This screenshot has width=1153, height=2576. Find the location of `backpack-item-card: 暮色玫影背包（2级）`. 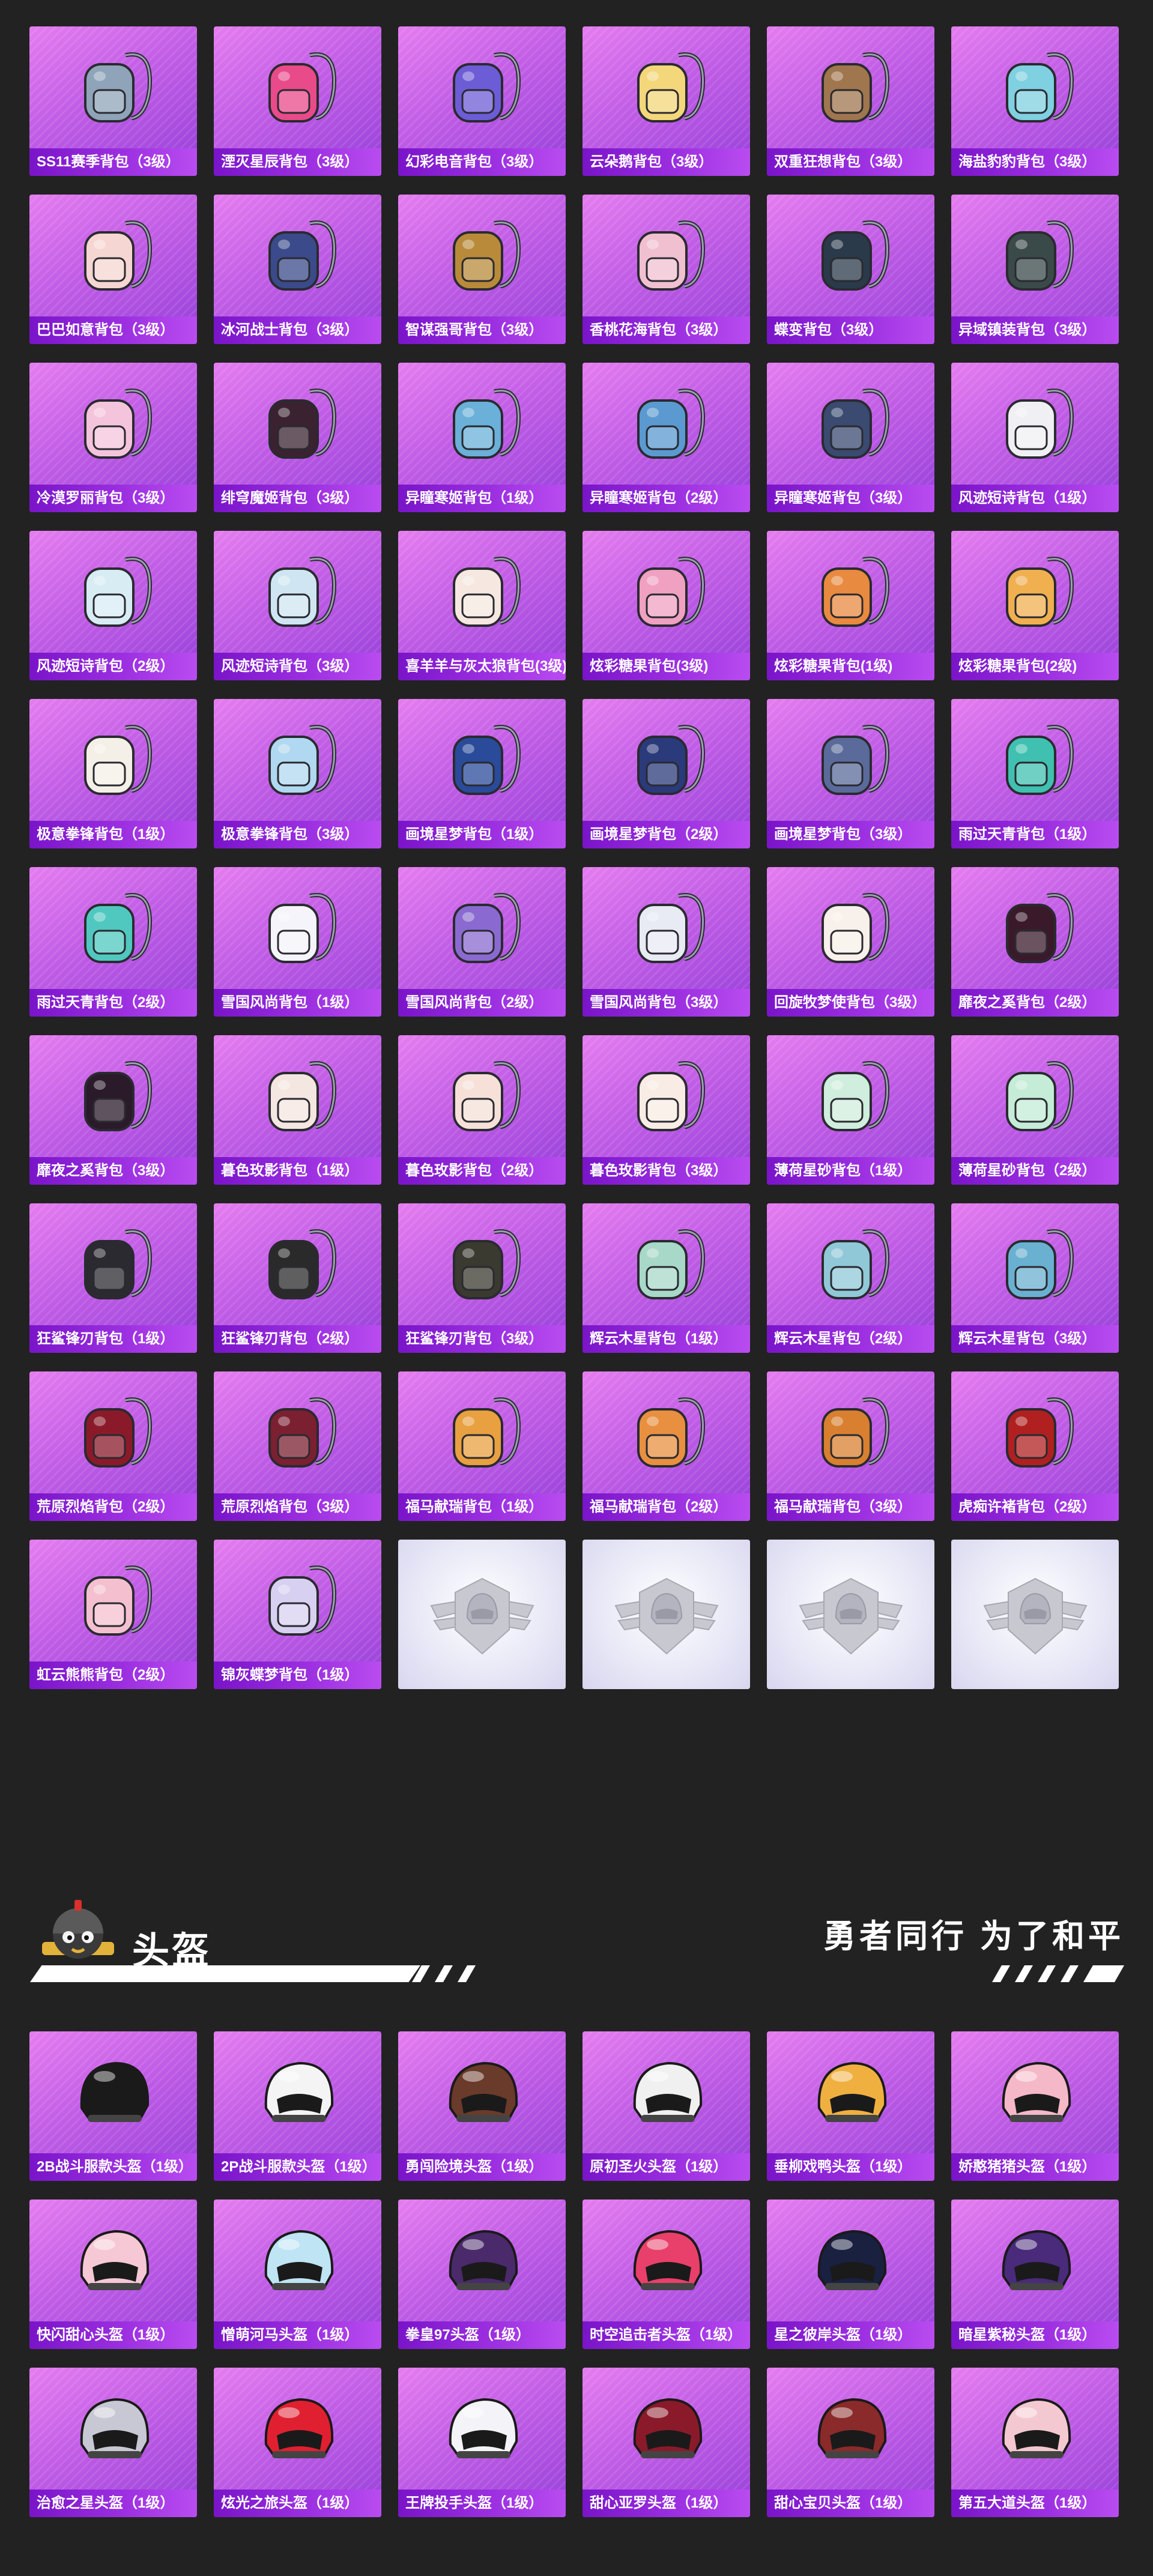

backpack-item-card: 暮色玫影背包（2级） is located at coordinates (482, 1110).